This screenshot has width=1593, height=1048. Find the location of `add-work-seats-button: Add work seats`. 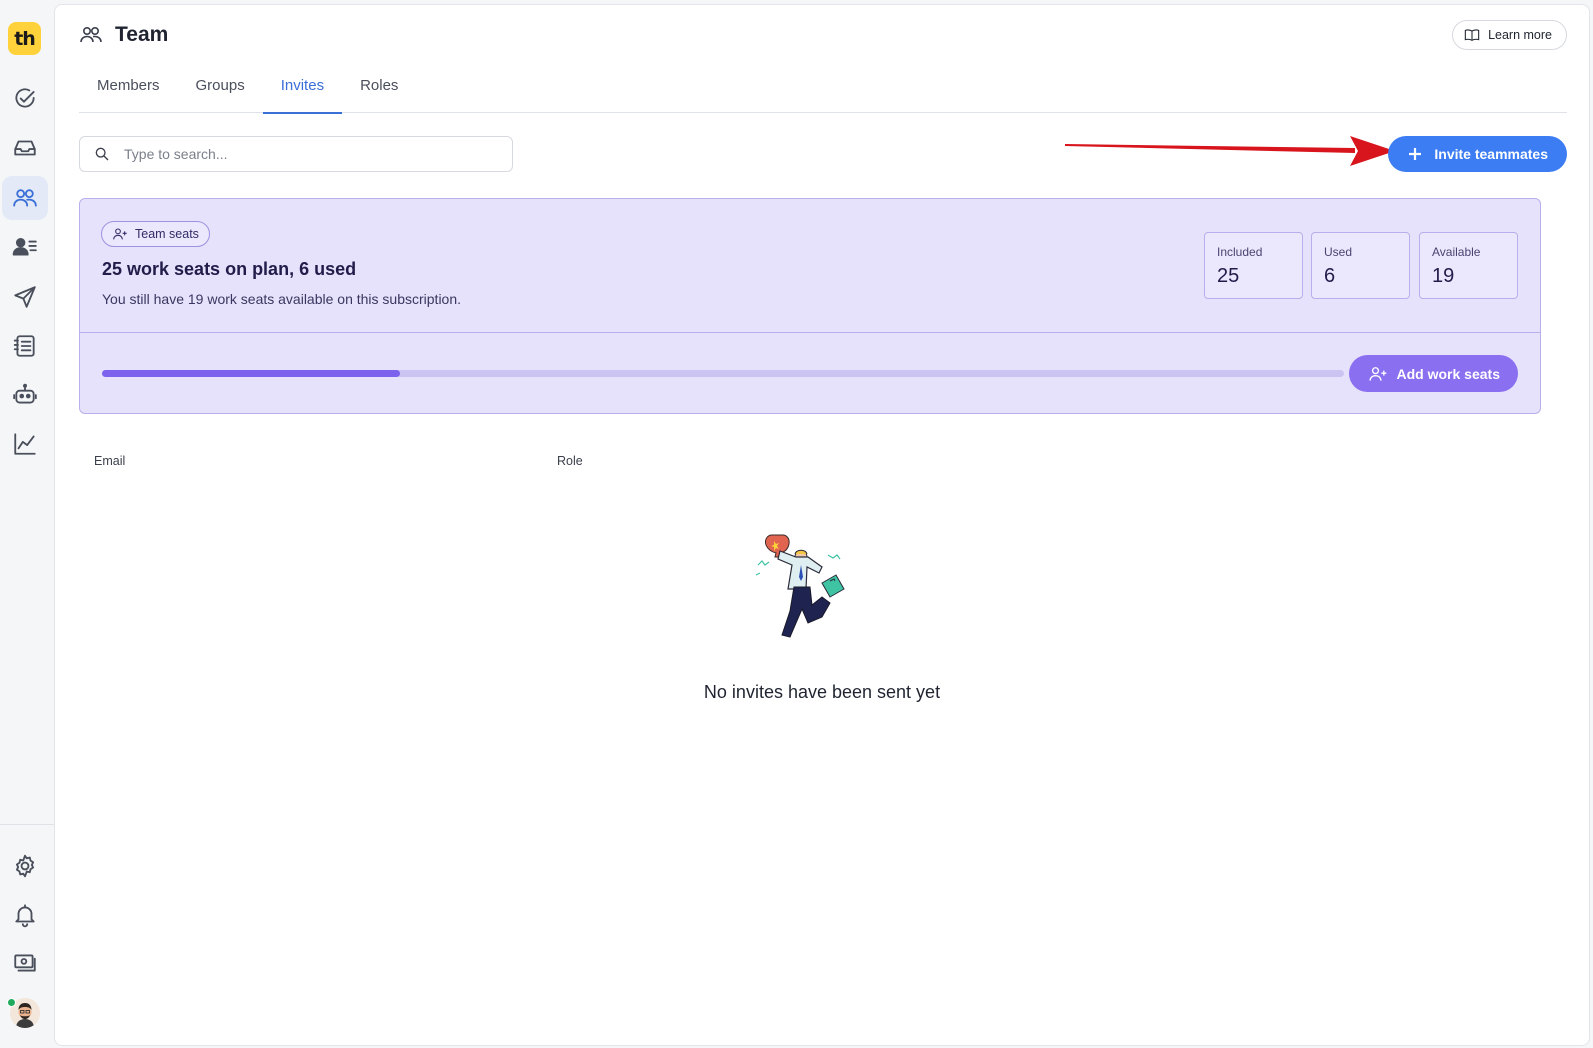

add-work-seats-button: Add work seats is located at coordinates (1433, 373).